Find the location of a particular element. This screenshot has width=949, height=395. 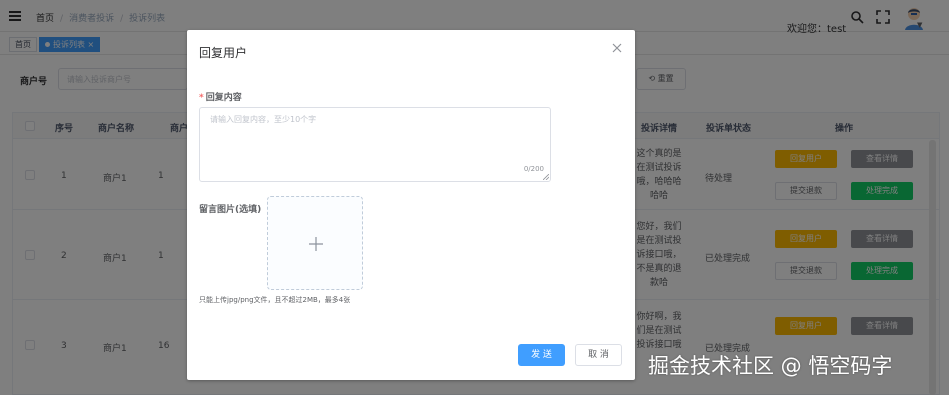

image-label: 留言图片(选填) is located at coordinates (230, 210).